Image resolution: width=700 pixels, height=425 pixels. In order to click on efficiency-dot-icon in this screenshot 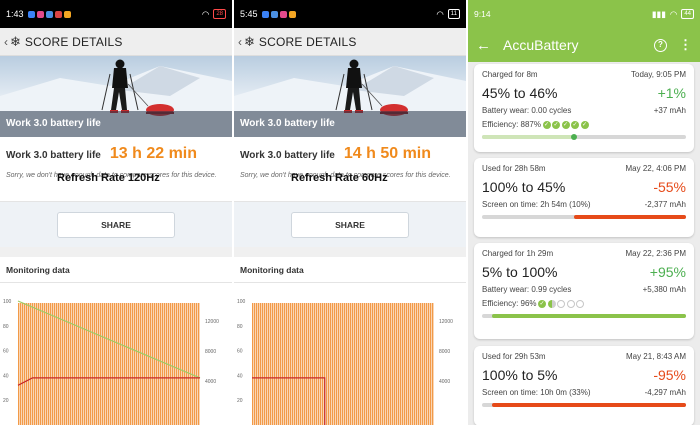, I will do `click(580, 303)`.